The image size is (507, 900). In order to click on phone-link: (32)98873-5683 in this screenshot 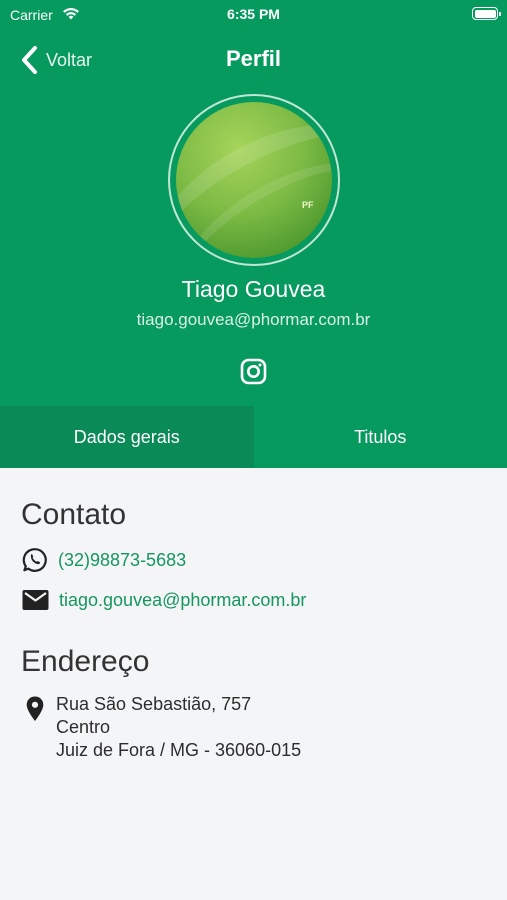, I will do `click(122, 560)`.